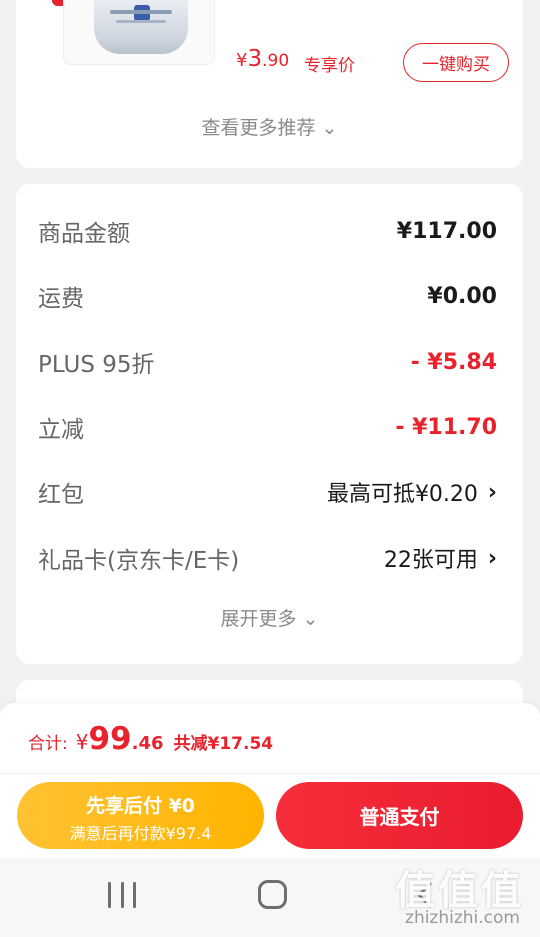  Describe the element at coordinates (139, 561) in the screenshot. I see `row-label: 礼品卡(京东卡/E卡)` at that location.